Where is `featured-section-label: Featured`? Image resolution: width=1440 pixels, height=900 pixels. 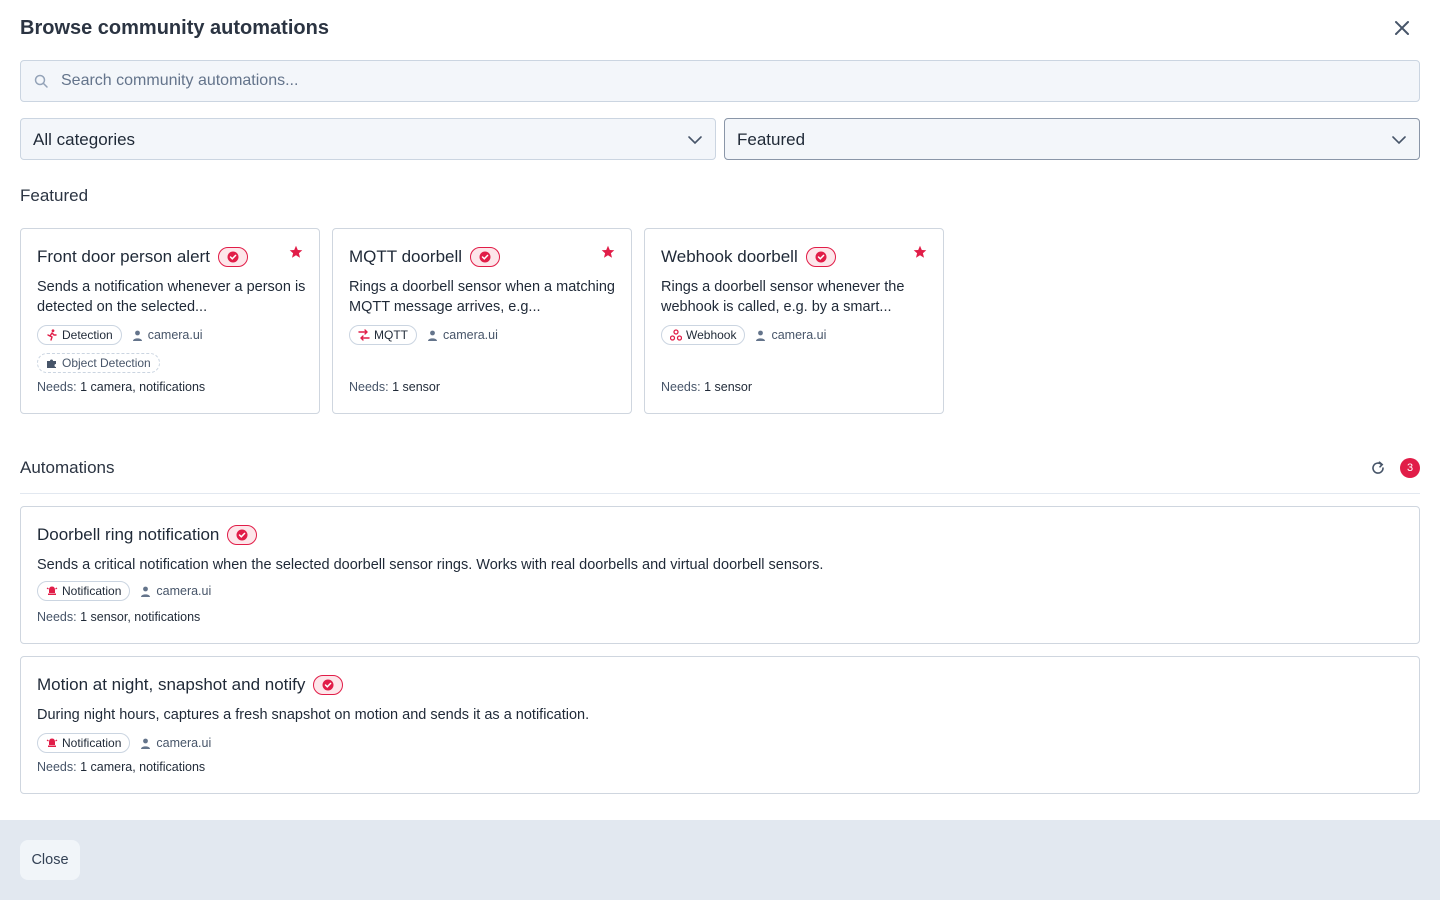
featured-section-label: Featured is located at coordinates (54, 195).